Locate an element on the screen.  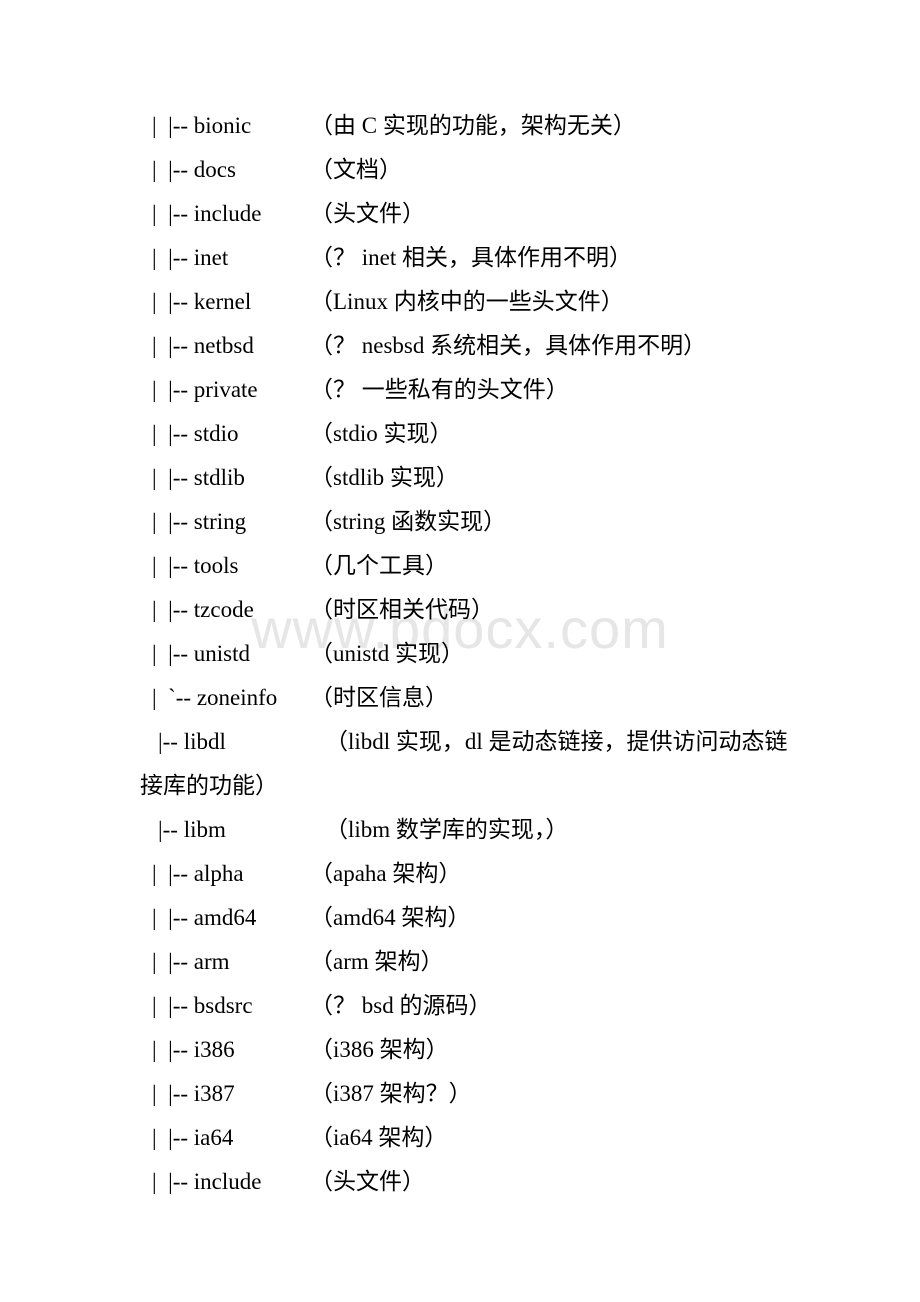
tree-line: |-- libm （libm 数学库的实现，） is located at coordinates (460, 830).